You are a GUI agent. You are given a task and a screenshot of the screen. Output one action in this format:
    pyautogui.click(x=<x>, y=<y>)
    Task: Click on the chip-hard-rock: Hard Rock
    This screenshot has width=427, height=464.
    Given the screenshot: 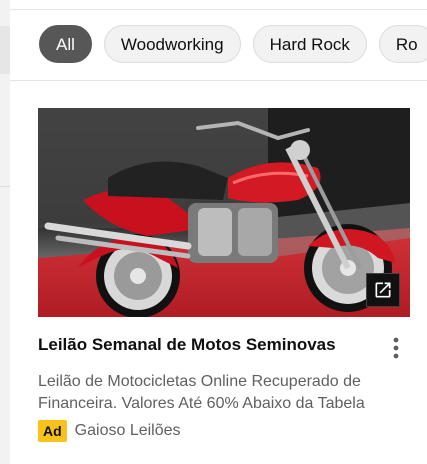 What is the action you would take?
    pyautogui.click(x=309, y=44)
    